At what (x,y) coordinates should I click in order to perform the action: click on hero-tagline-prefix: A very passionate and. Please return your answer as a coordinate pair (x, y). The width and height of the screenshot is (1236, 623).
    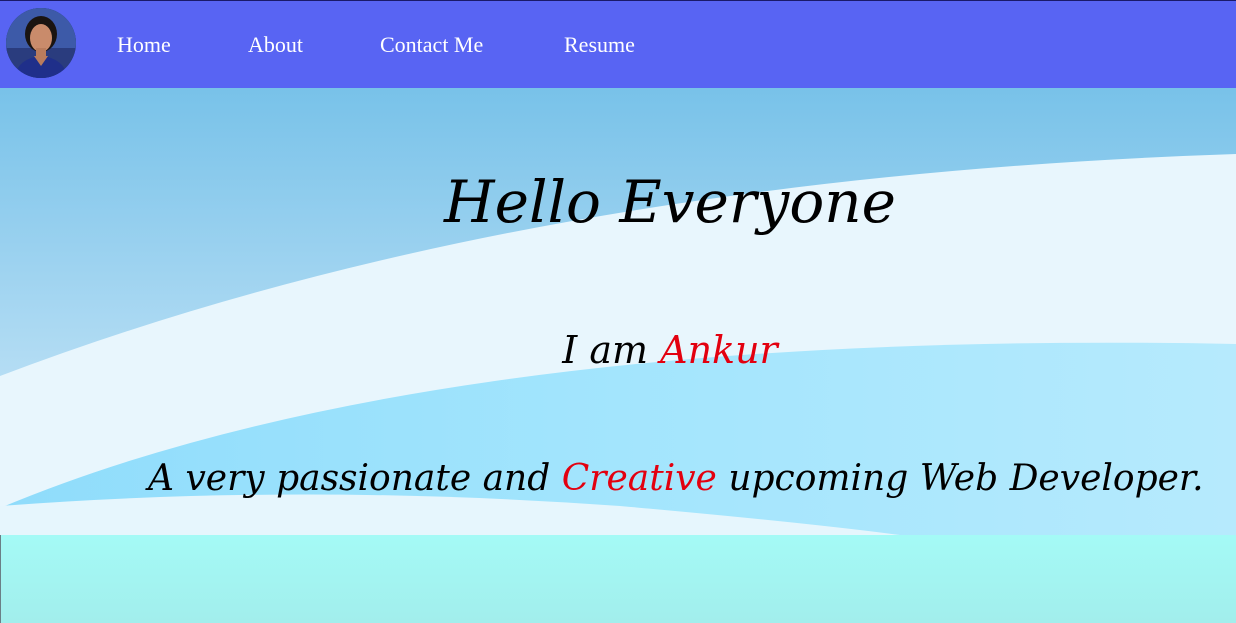
    Looking at the image, I should click on (355, 478).